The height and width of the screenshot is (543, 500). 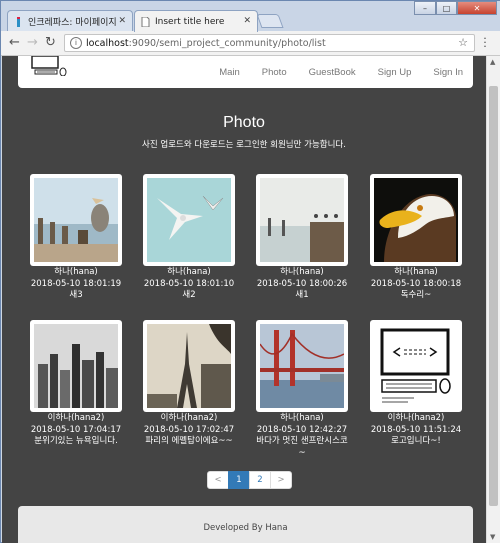 What do you see at coordinates (190, 21) in the screenshot?
I see `tab-label: Insert title here` at bounding box center [190, 21].